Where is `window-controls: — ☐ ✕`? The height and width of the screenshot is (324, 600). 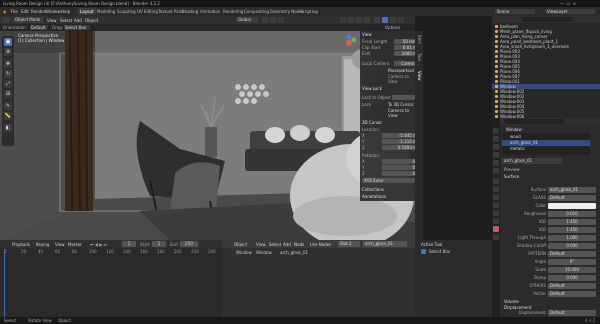 window-controls: — ☐ ✕ is located at coordinates (568, 3).